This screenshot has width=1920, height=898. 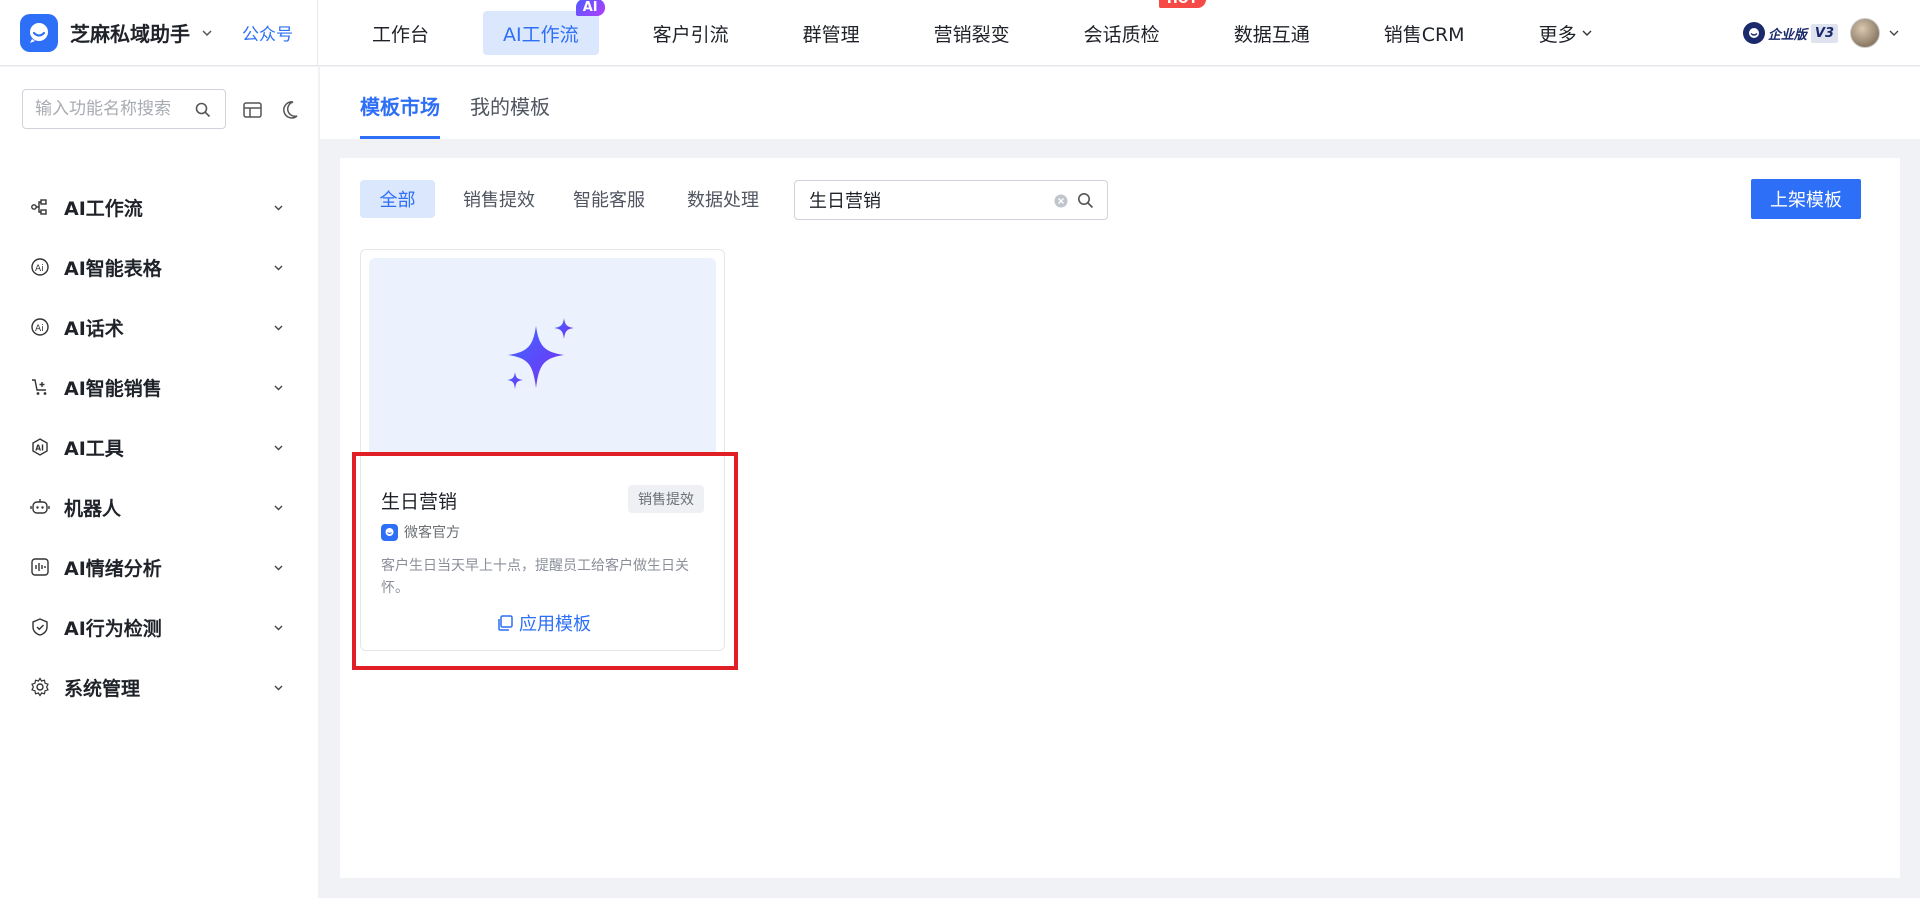 I want to click on robot-icon, so click(x=40, y=507).